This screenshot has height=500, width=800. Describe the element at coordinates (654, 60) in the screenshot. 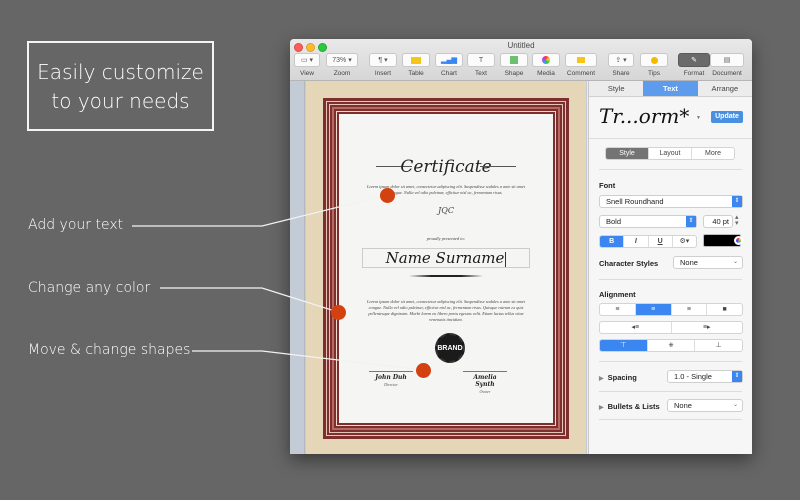

I see `tips-icon` at that location.